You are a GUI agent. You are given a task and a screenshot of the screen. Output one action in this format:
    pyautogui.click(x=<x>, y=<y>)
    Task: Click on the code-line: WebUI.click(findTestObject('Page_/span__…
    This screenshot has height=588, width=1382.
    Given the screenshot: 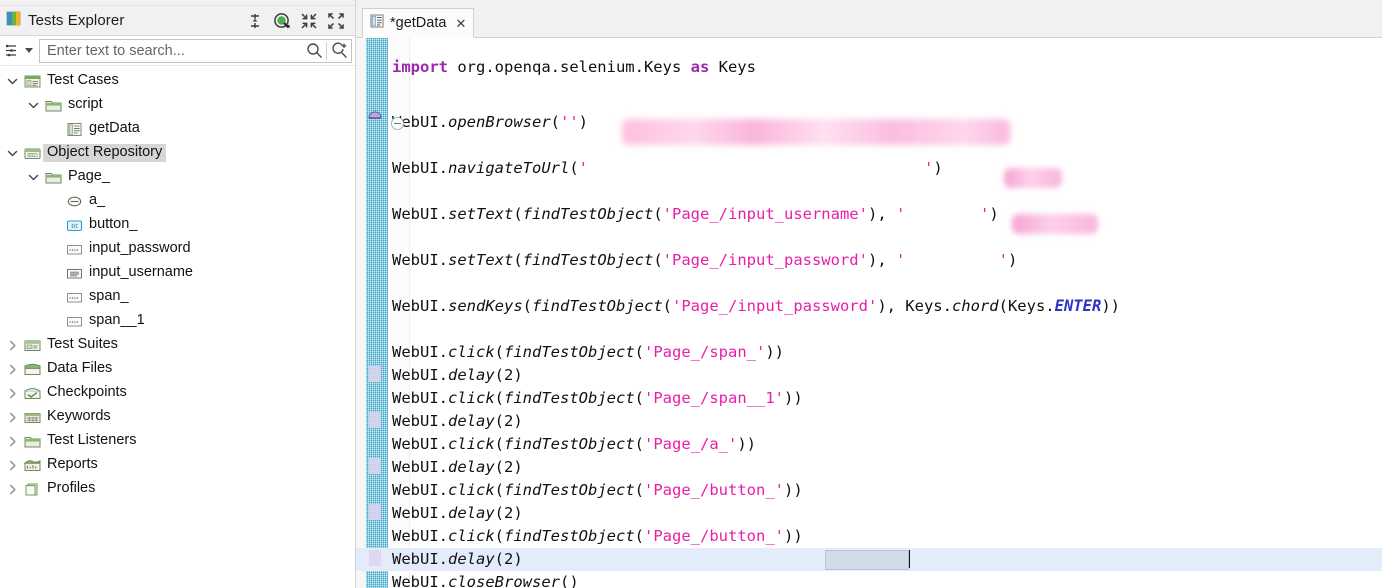 What is the action you would take?
    pyautogui.click(x=869, y=398)
    